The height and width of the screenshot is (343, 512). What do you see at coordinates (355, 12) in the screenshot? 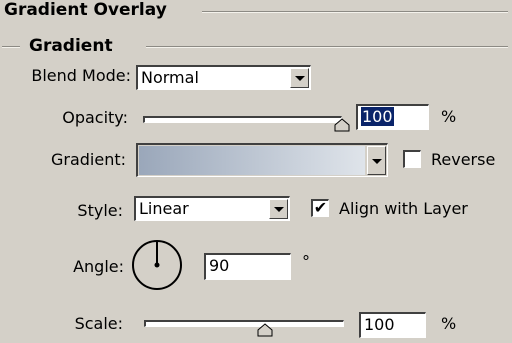
I see `panel-title-rule` at bounding box center [355, 12].